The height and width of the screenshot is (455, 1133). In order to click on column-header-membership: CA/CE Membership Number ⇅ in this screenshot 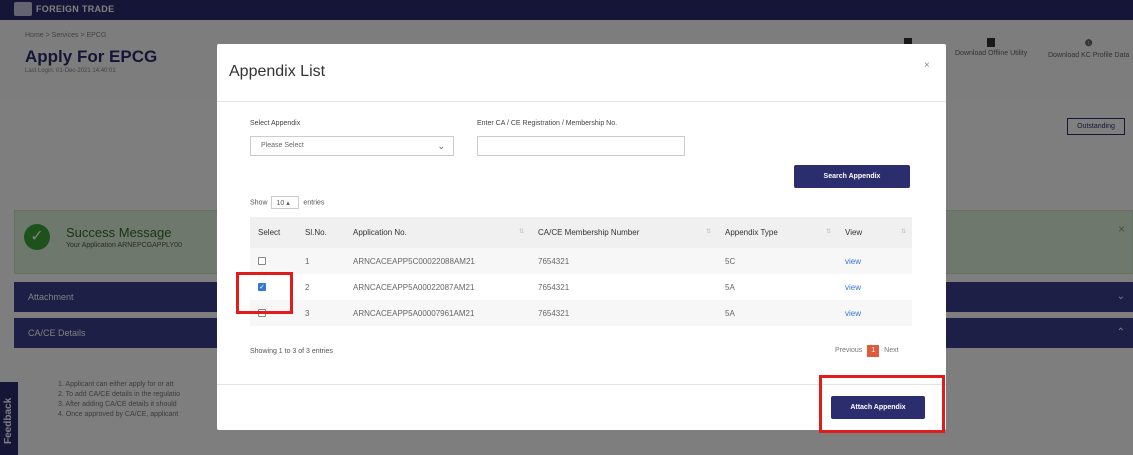, I will do `click(623, 232)`.